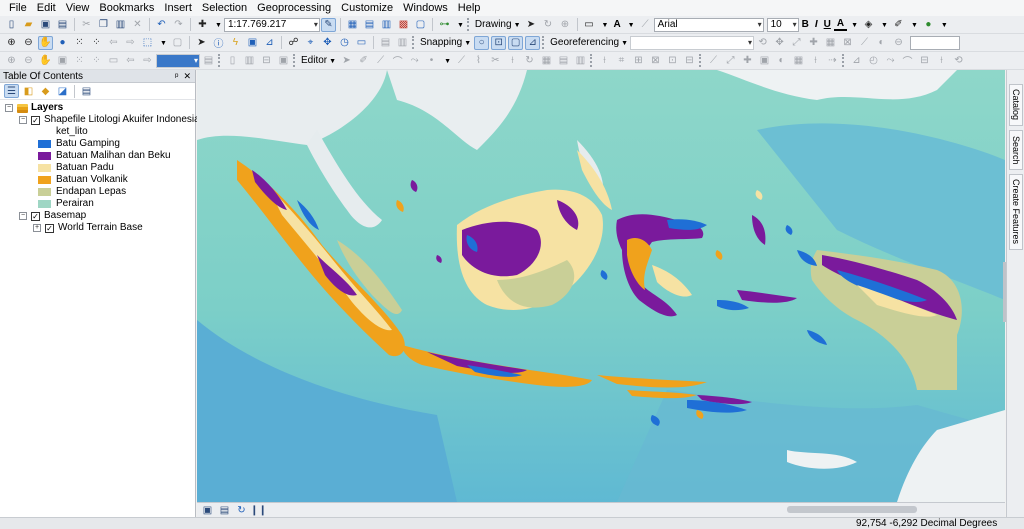 Image resolution: width=1024 pixels, height=529 pixels. I want to click on transparency-input, so click(935, 42).